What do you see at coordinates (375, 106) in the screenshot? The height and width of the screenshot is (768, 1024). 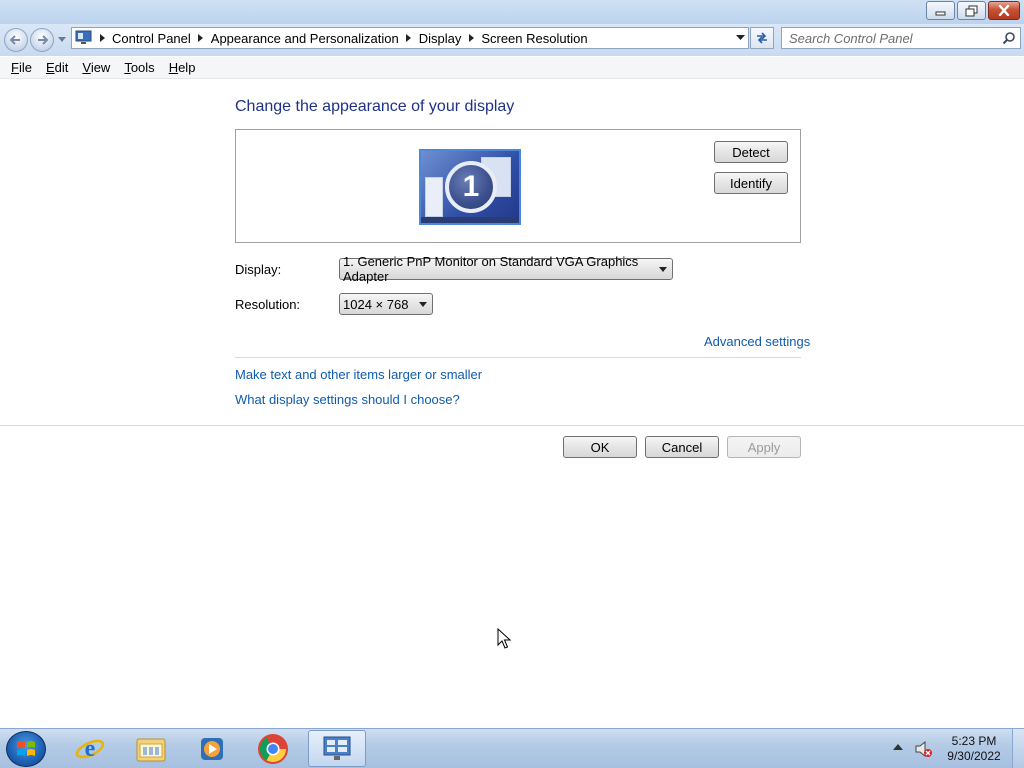 I see `page-title: Change the appearance of your display` at bounding box center [375, 106].